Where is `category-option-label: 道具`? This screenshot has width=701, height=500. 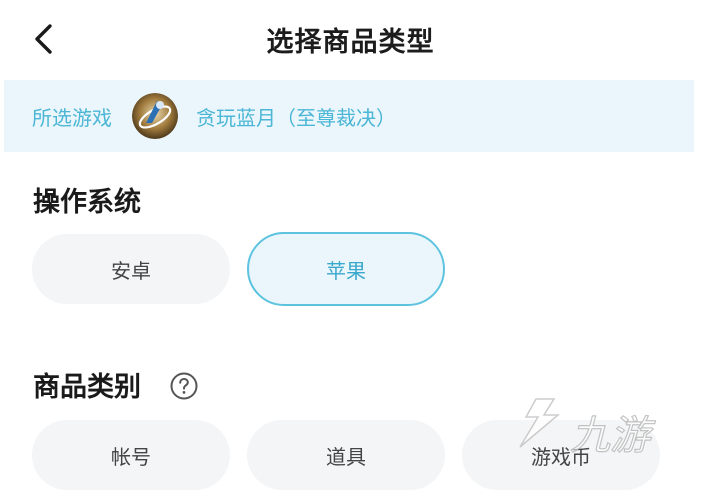
category-option-label: 道具 is located at coordinates (346, 456).